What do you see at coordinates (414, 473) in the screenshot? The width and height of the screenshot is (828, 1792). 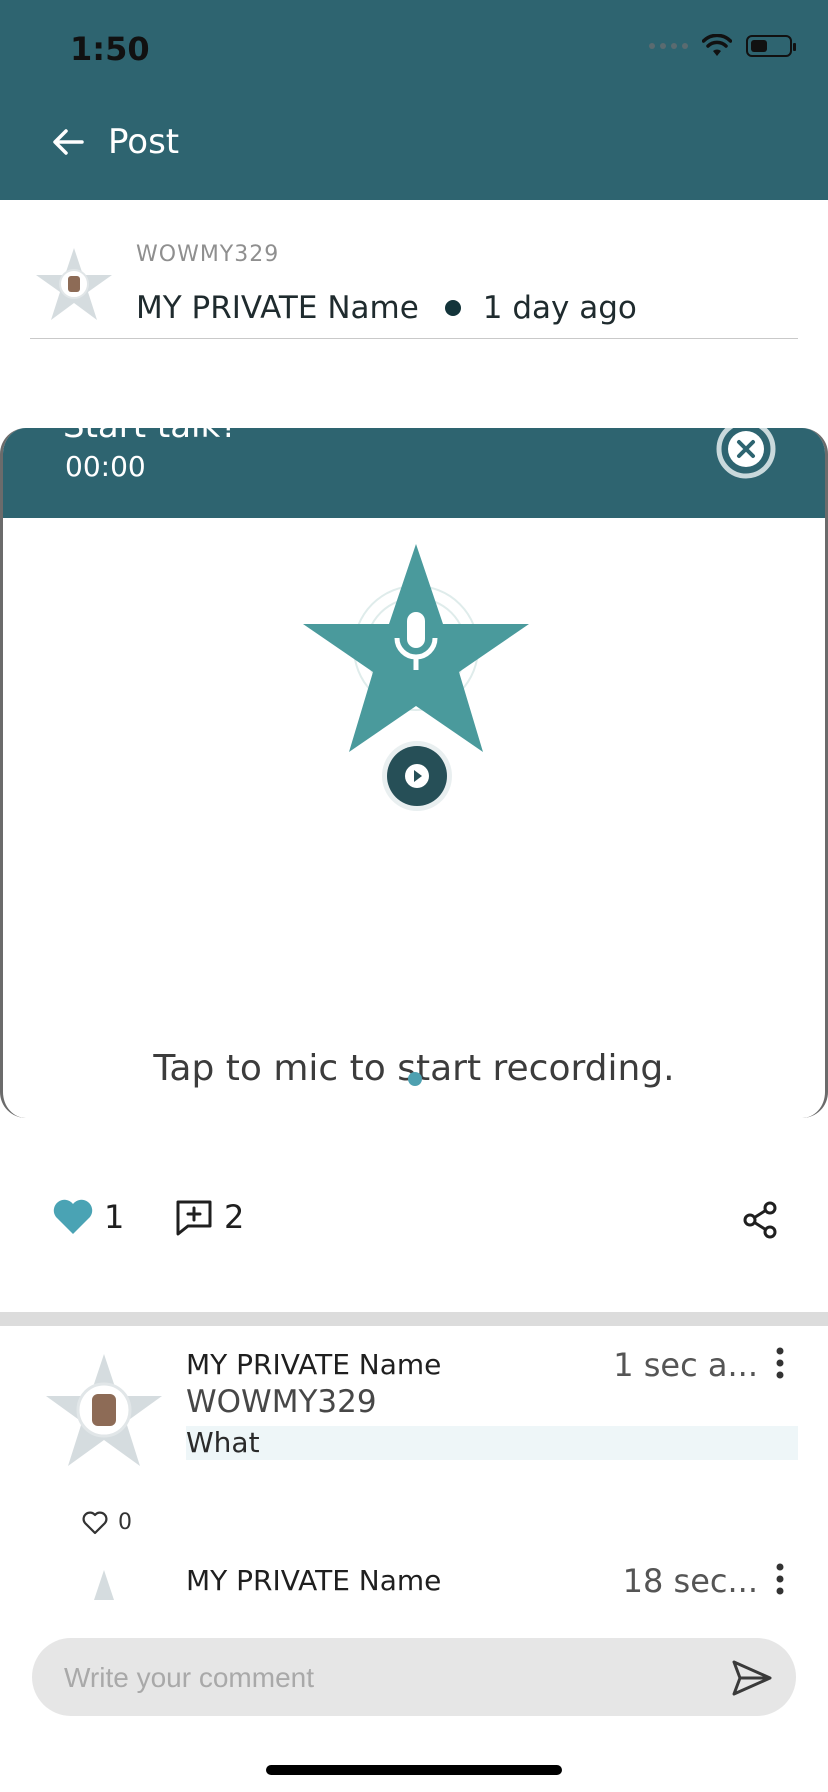 I see `media-header: Start talk? 00:00` at bounding box center [414, 473].